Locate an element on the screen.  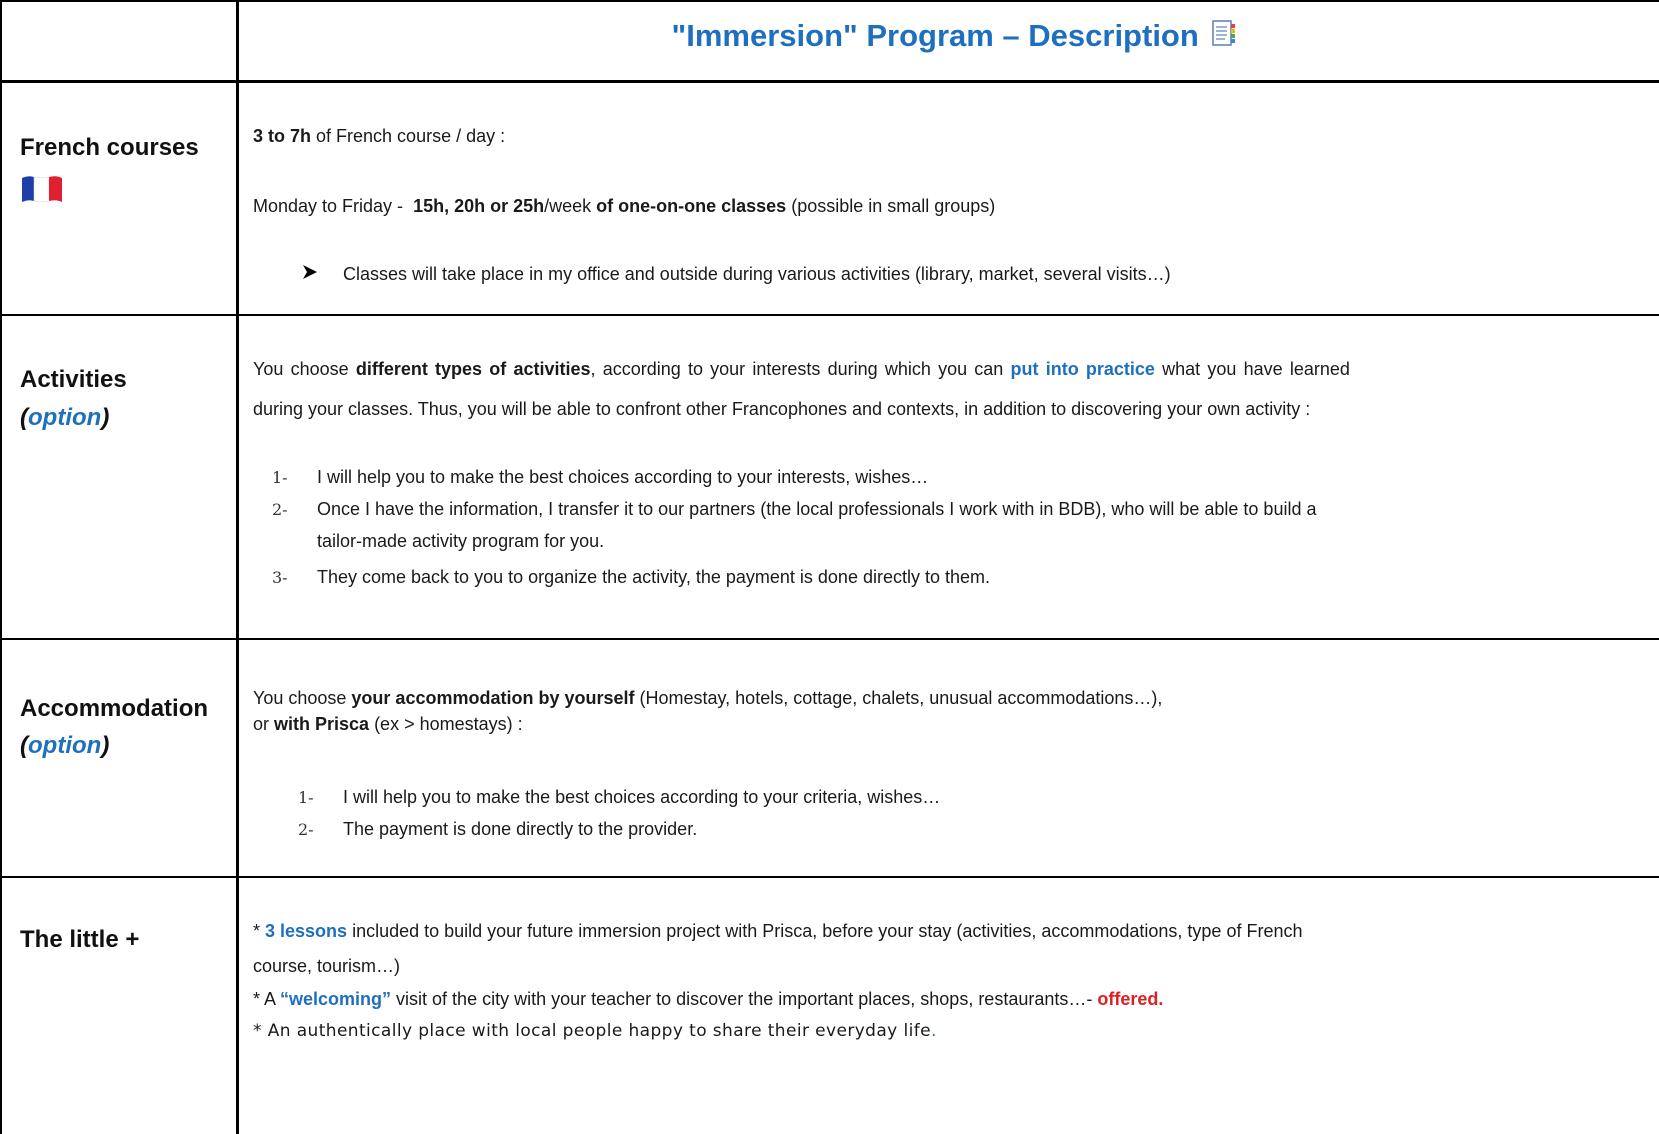
page-title: "Immersion" Program – Description is located at coordinates (954, 36).